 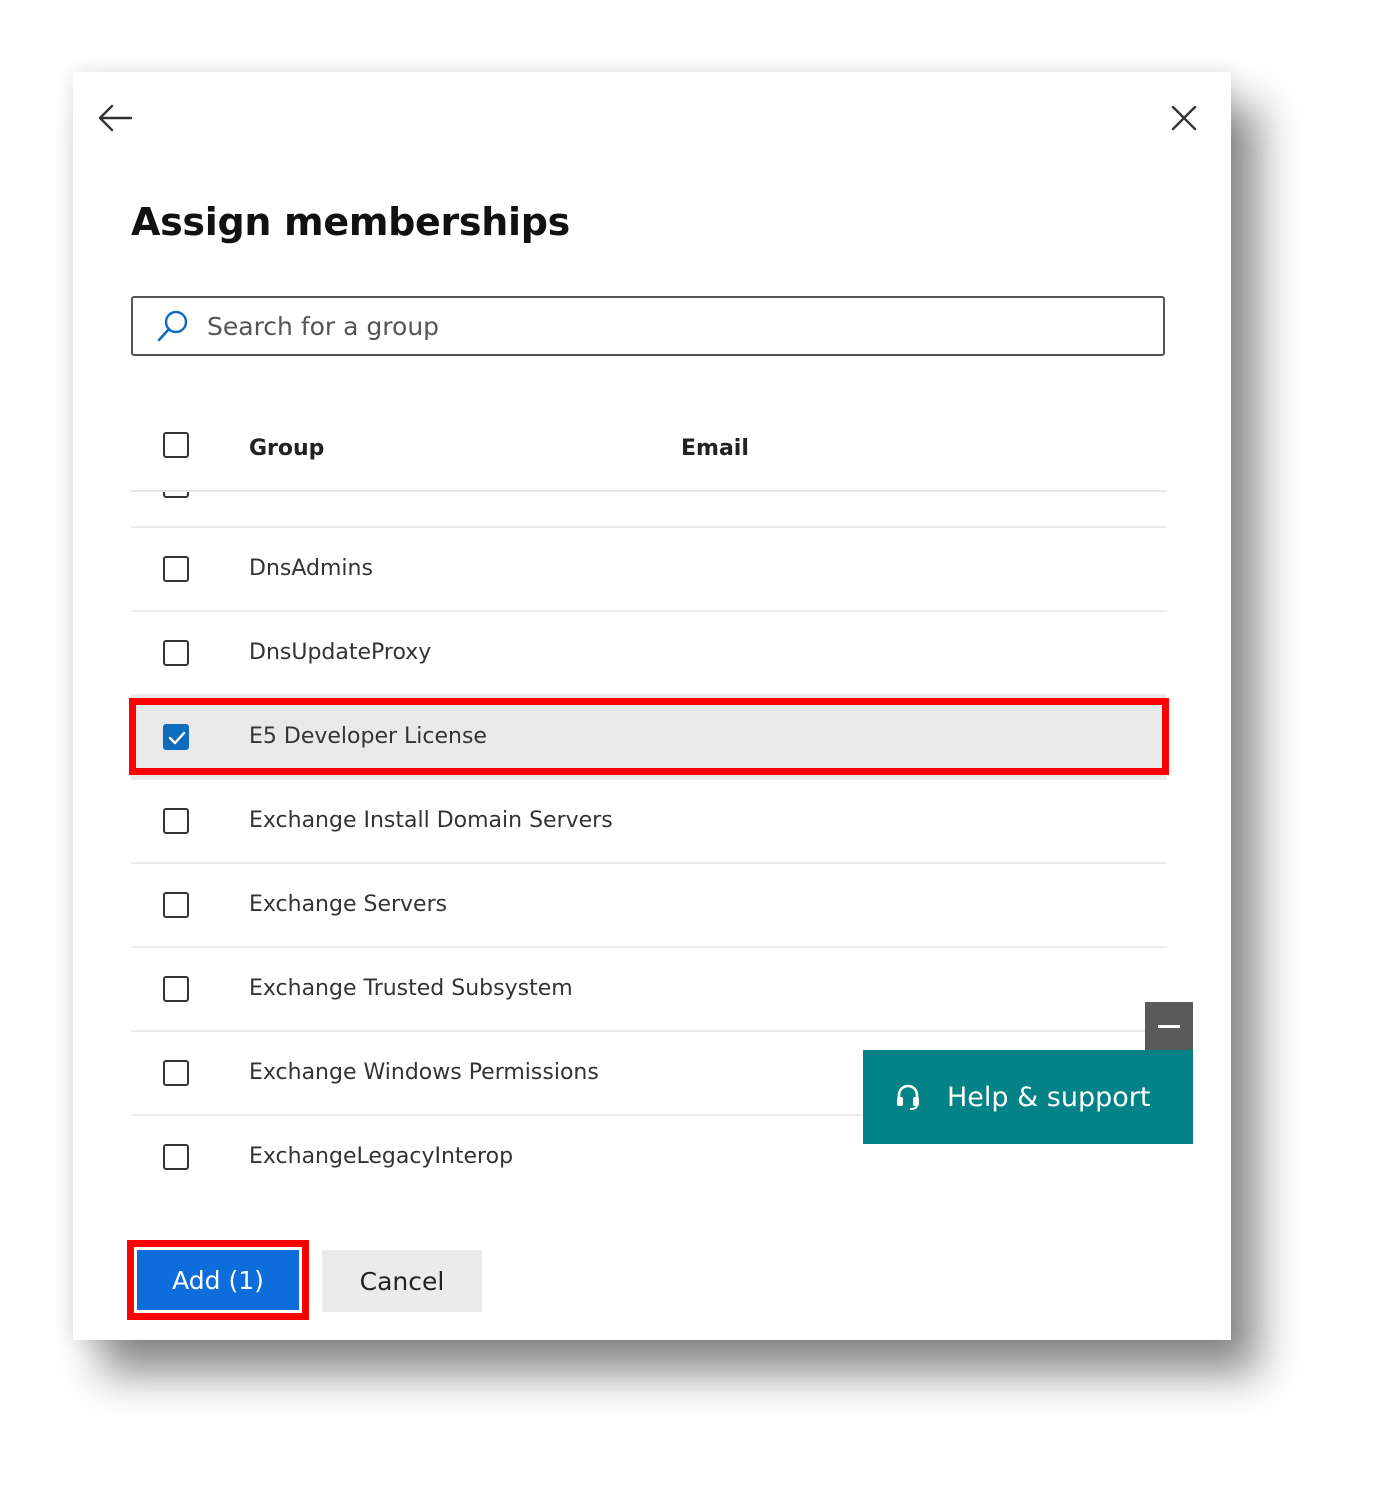 I want to click on group-name: DnsUpdateProxy, so click(x=340, y=652).